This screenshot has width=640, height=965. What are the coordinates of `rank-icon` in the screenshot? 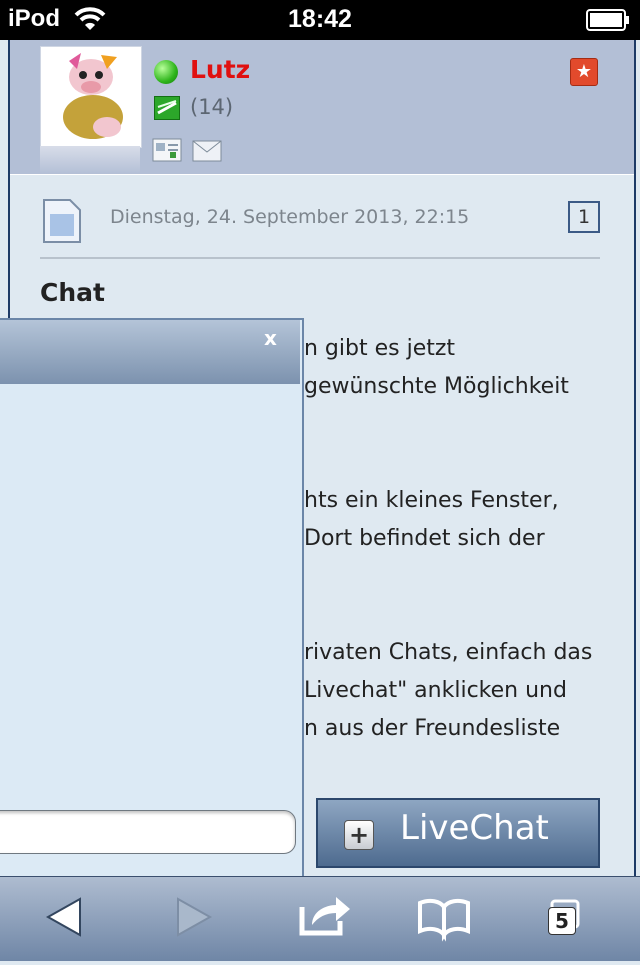 It's located at (167, 108).